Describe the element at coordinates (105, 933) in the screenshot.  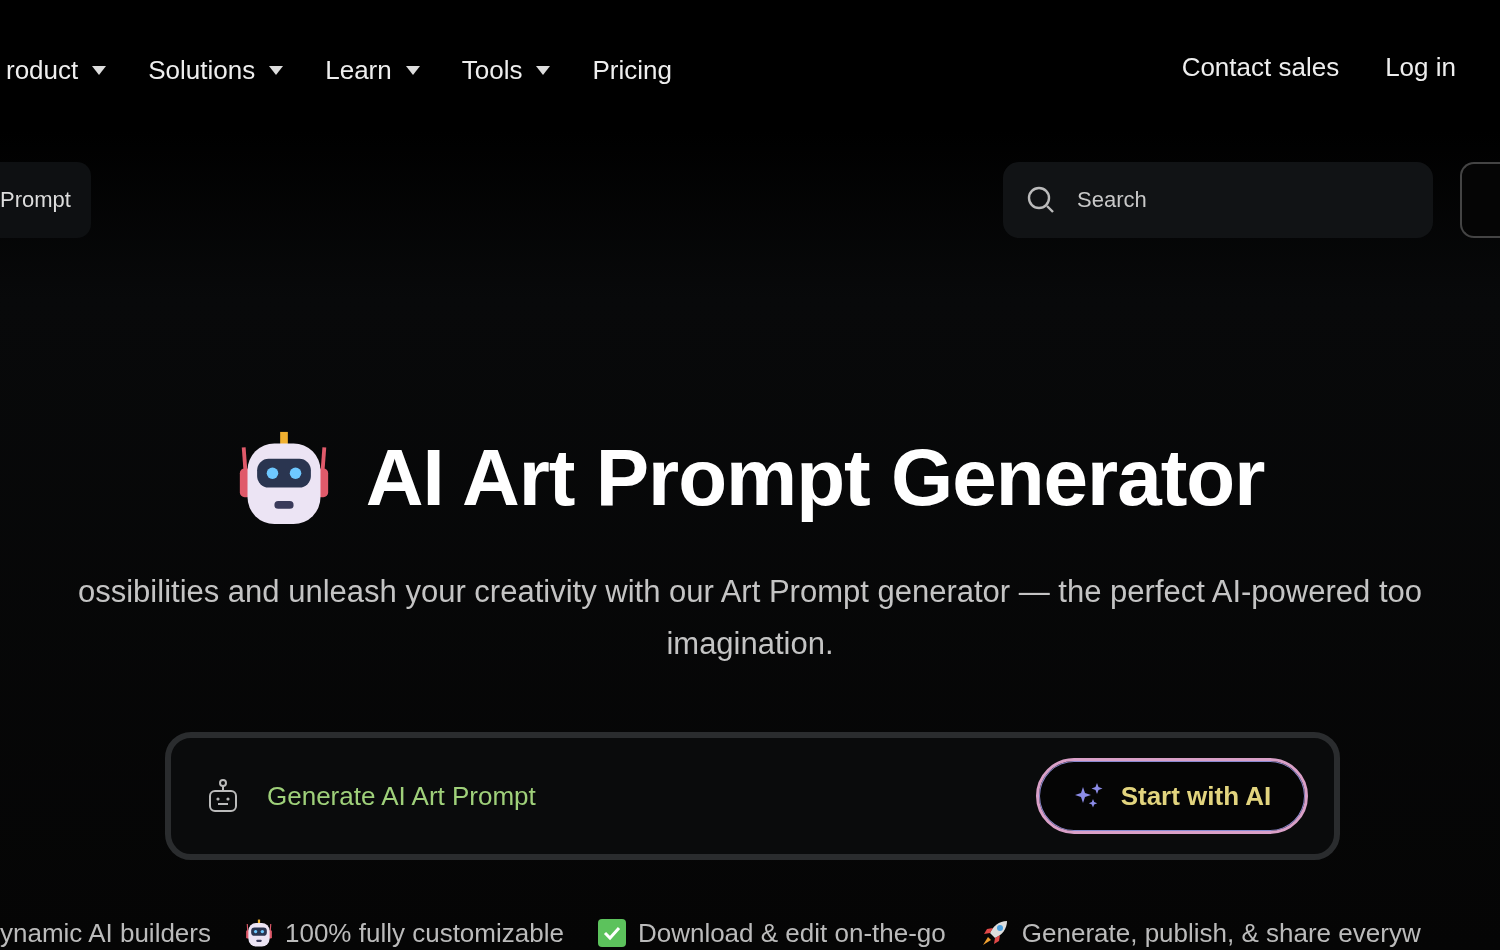
I see `feature-text: ynamic AI builders` at that location.